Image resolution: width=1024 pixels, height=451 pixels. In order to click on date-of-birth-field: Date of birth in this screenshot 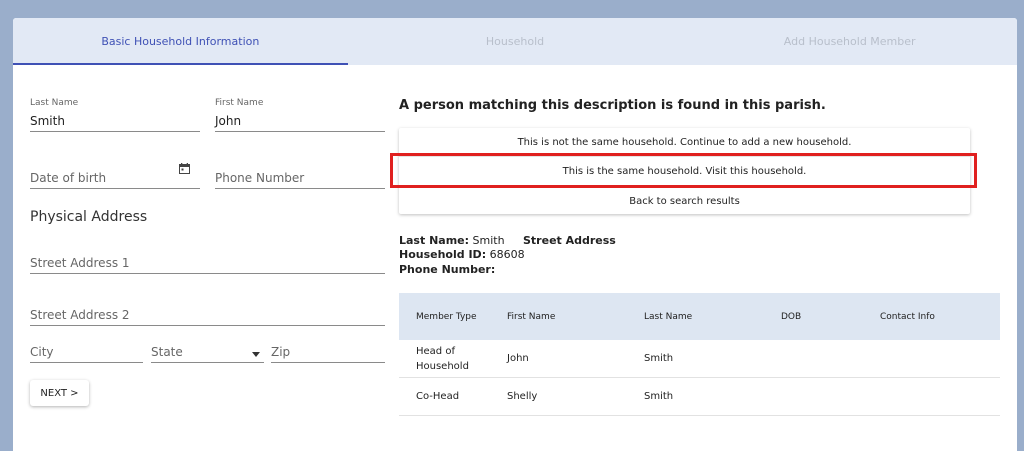, I will do `click(115, 176)`.